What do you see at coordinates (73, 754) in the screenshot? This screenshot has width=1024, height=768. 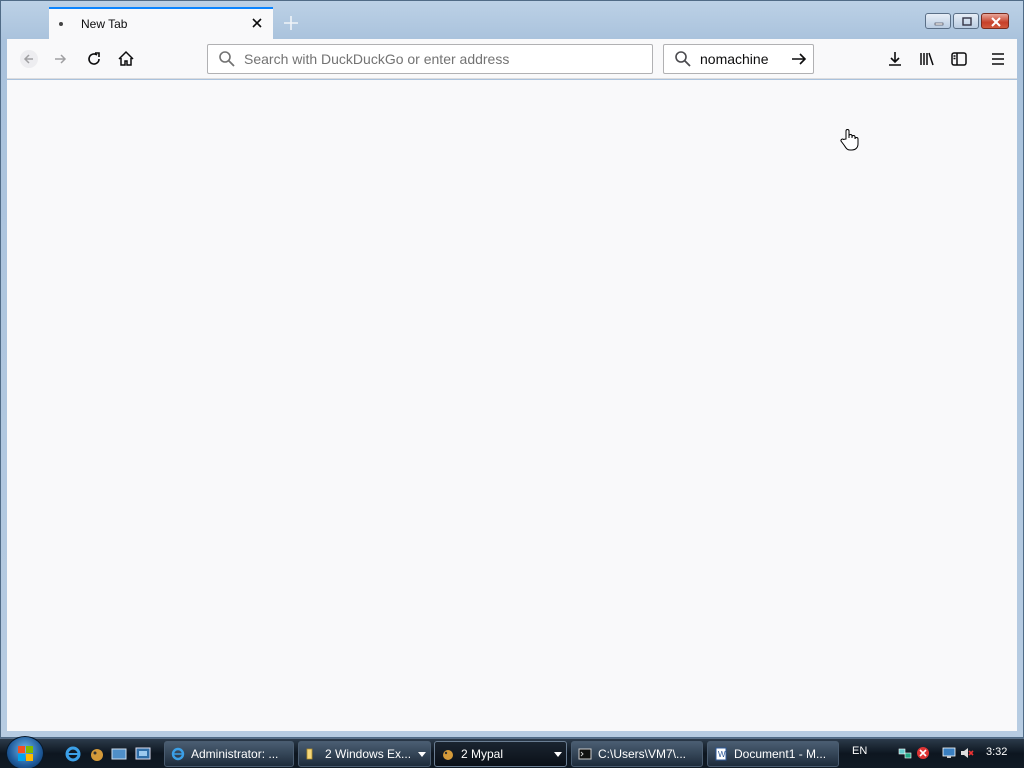 I see `ie-quicklaunch-icon` at bounding box center [73, 754].